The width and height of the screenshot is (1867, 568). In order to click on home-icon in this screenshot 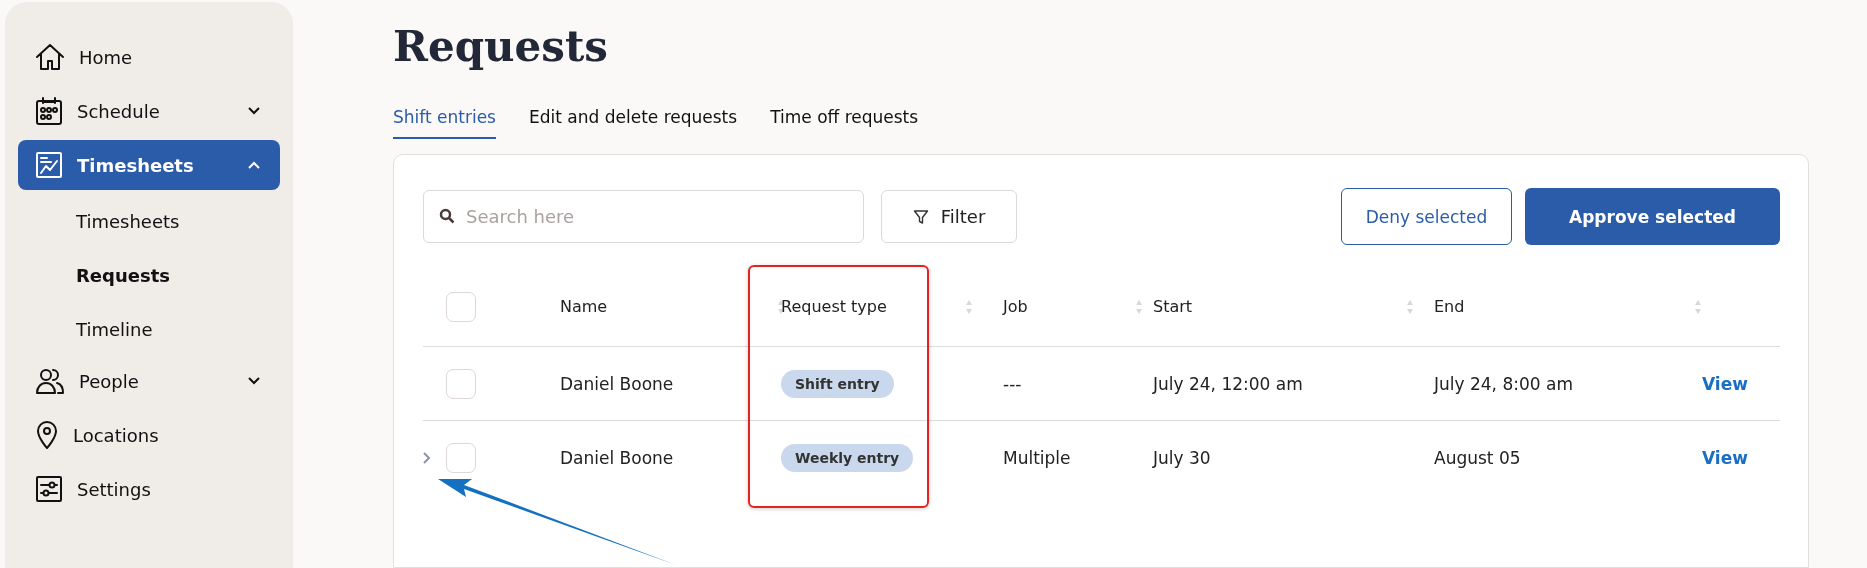, I will do `click(50, 57)`.